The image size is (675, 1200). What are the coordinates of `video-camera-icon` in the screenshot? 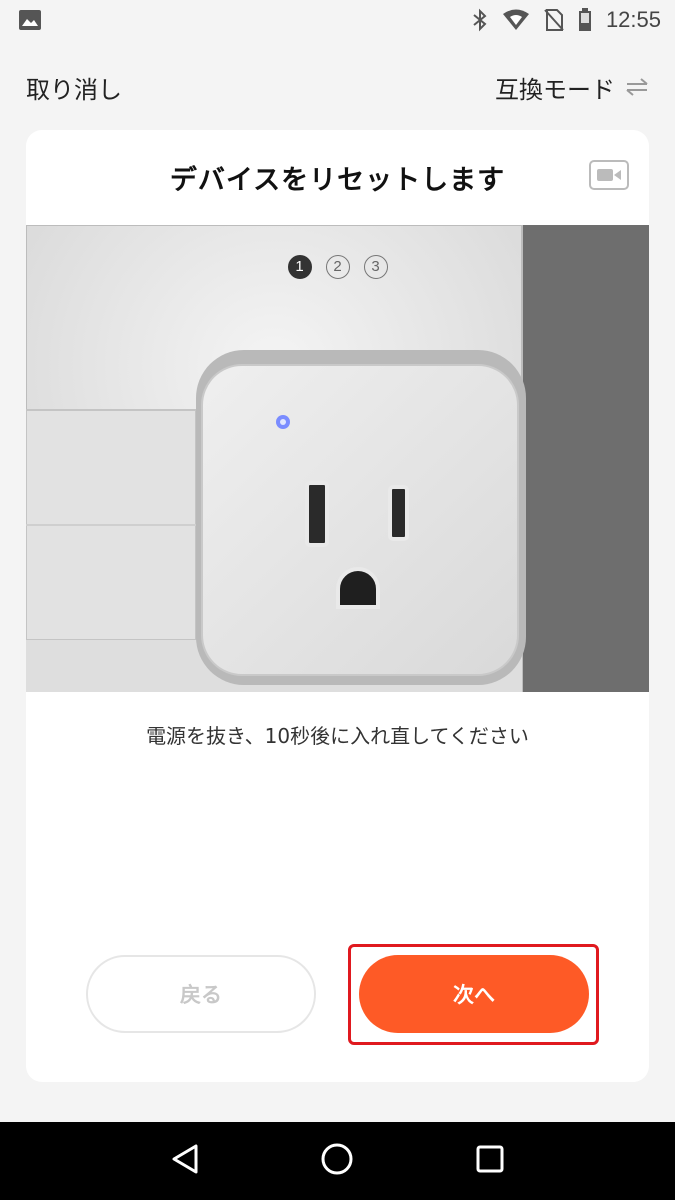 It's located at (609, 177).